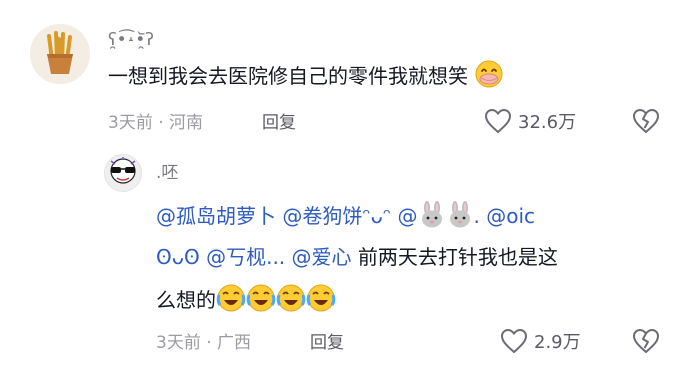 The height and width of the screenshot is (368, 690). What do you see at coordinates (204, 343) in the screenshot?
I see `reply-meta: 3天前 · 广西` at bounding box center [204, 343].